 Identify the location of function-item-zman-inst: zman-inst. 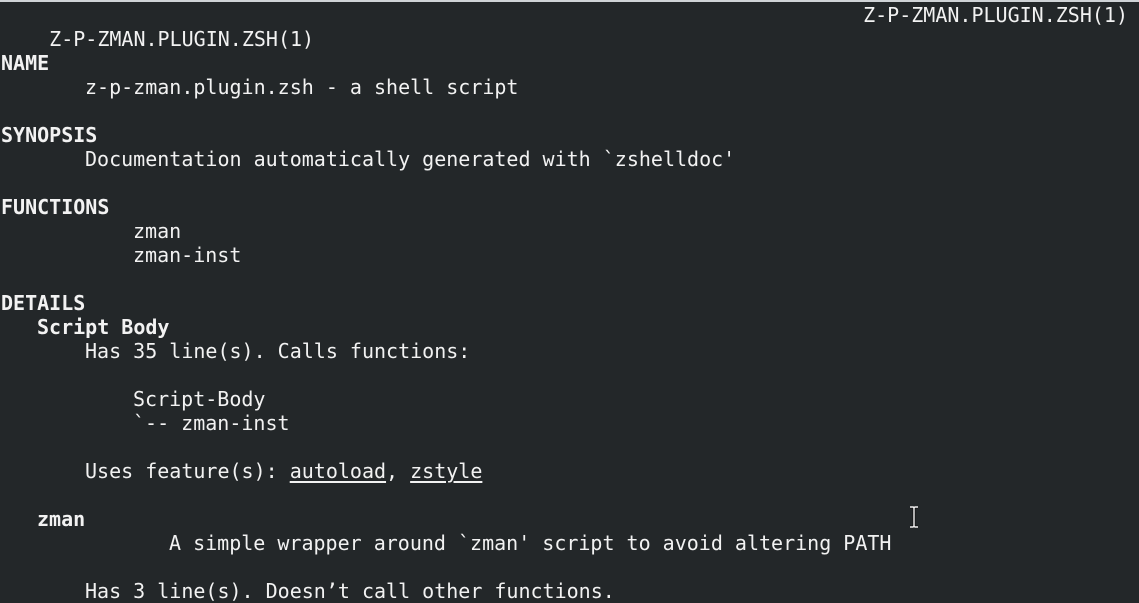
(187, 255).